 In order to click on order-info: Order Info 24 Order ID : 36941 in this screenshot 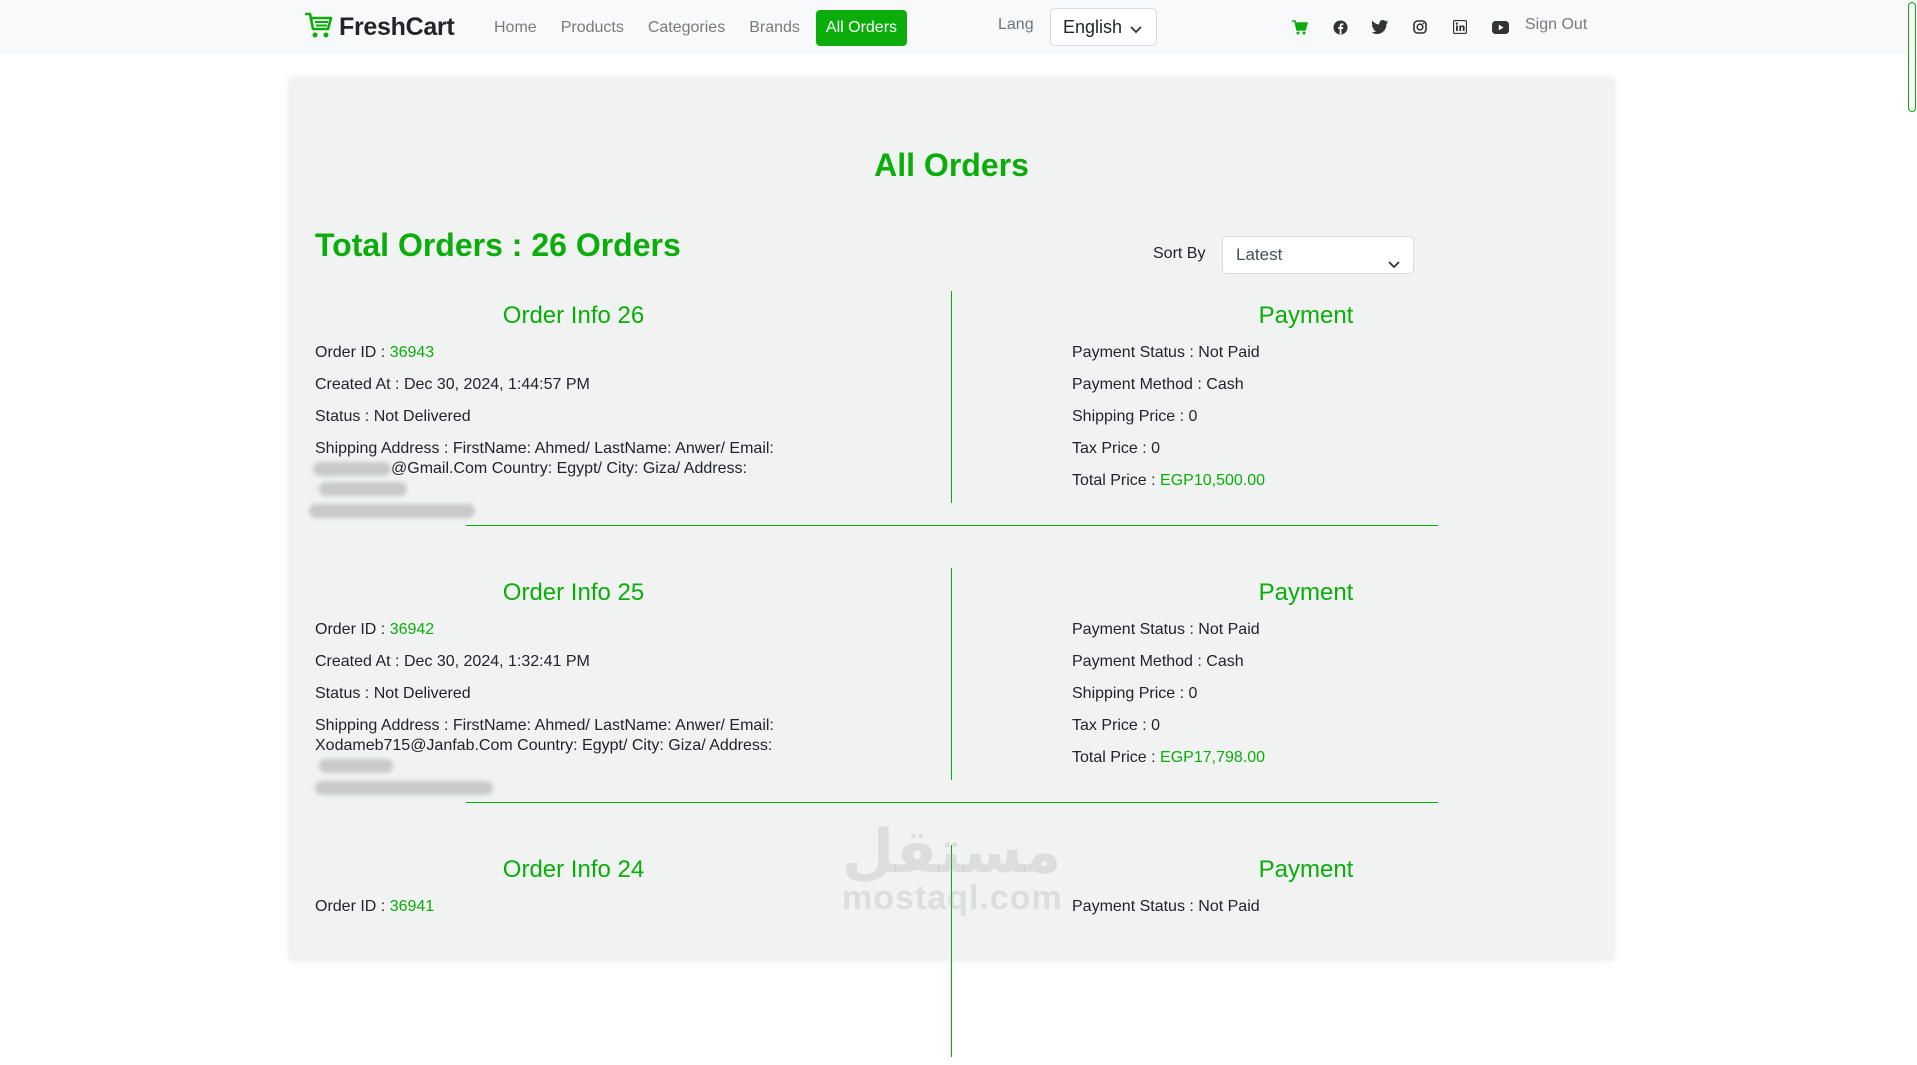, I will do `click(570, 886)`.